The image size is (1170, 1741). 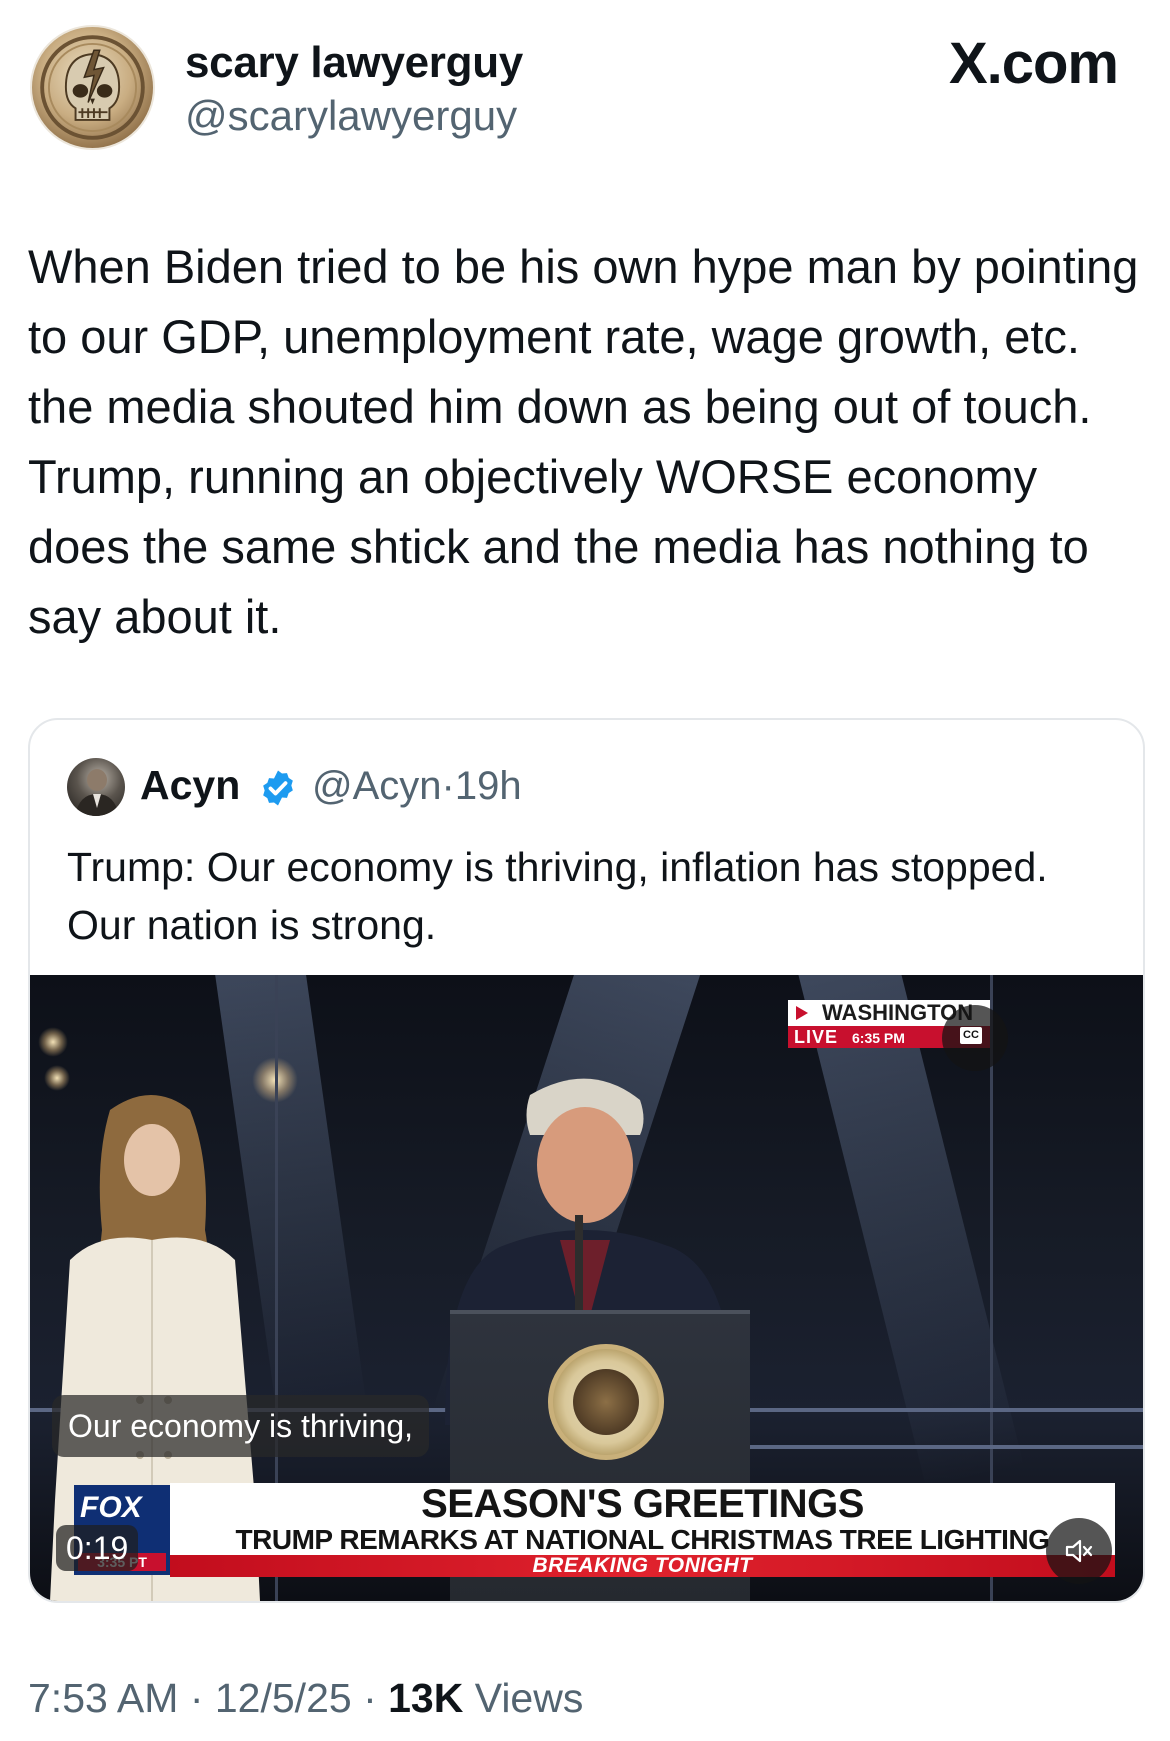 What do you see at coordinates (97, 792) in the screenshot?
I see `person-photo-icon` at bounding box center [97, 792].